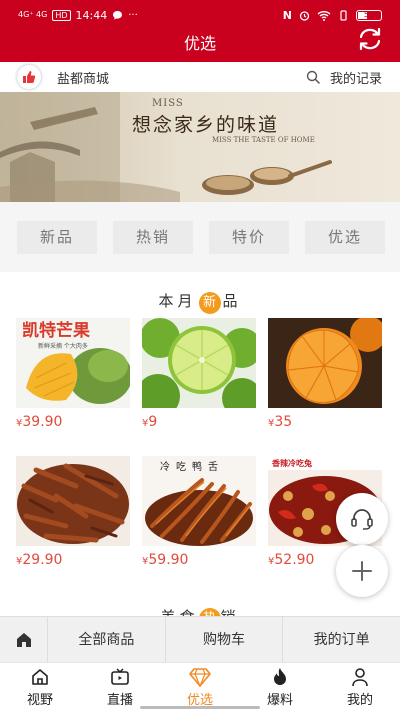 This screenshot has width=400, height=711. What do you see at coordinates (73, 363) in the screenshot?
I see `product-image-mango: 凯特芒果 新鲜采摘 个大肉多` at bounding box center [73, 363].